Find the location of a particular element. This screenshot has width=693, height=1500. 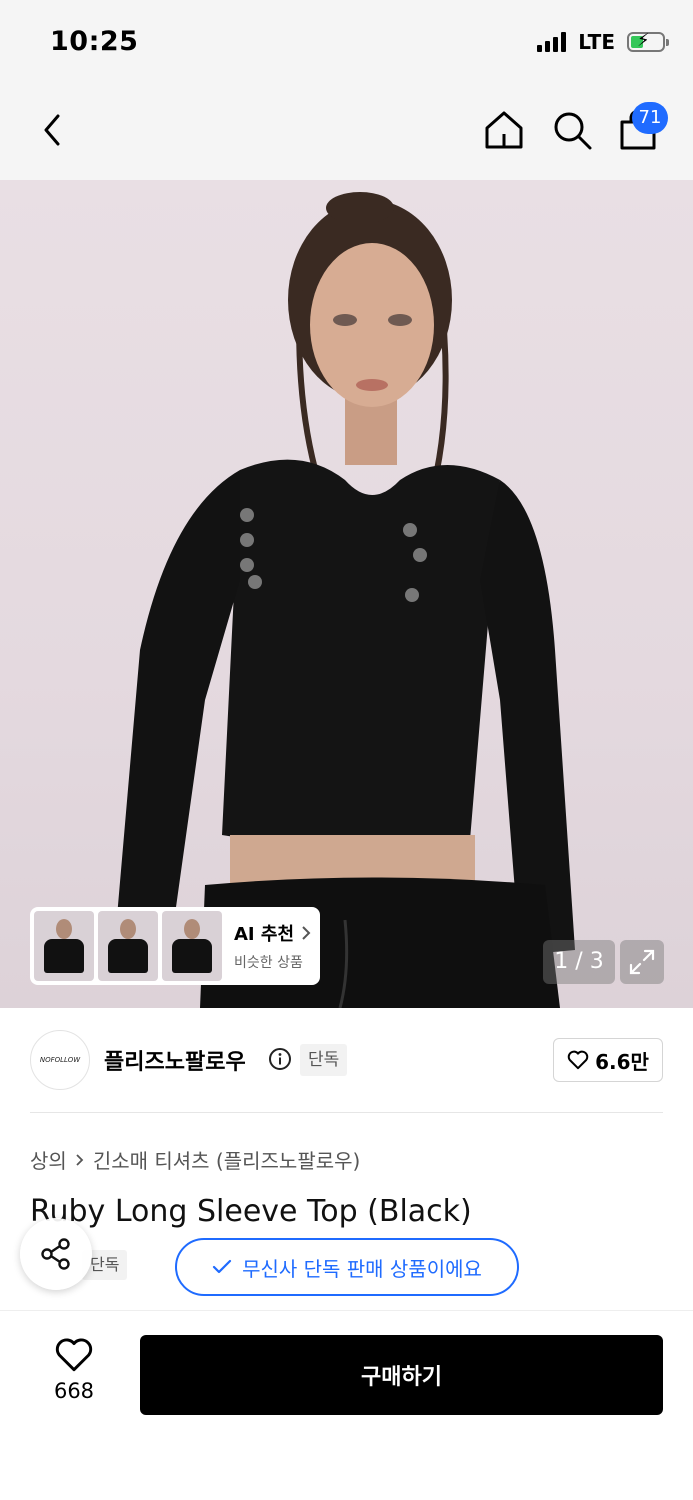

cart-count-badge: 71 is located at coordinates (650, 118).